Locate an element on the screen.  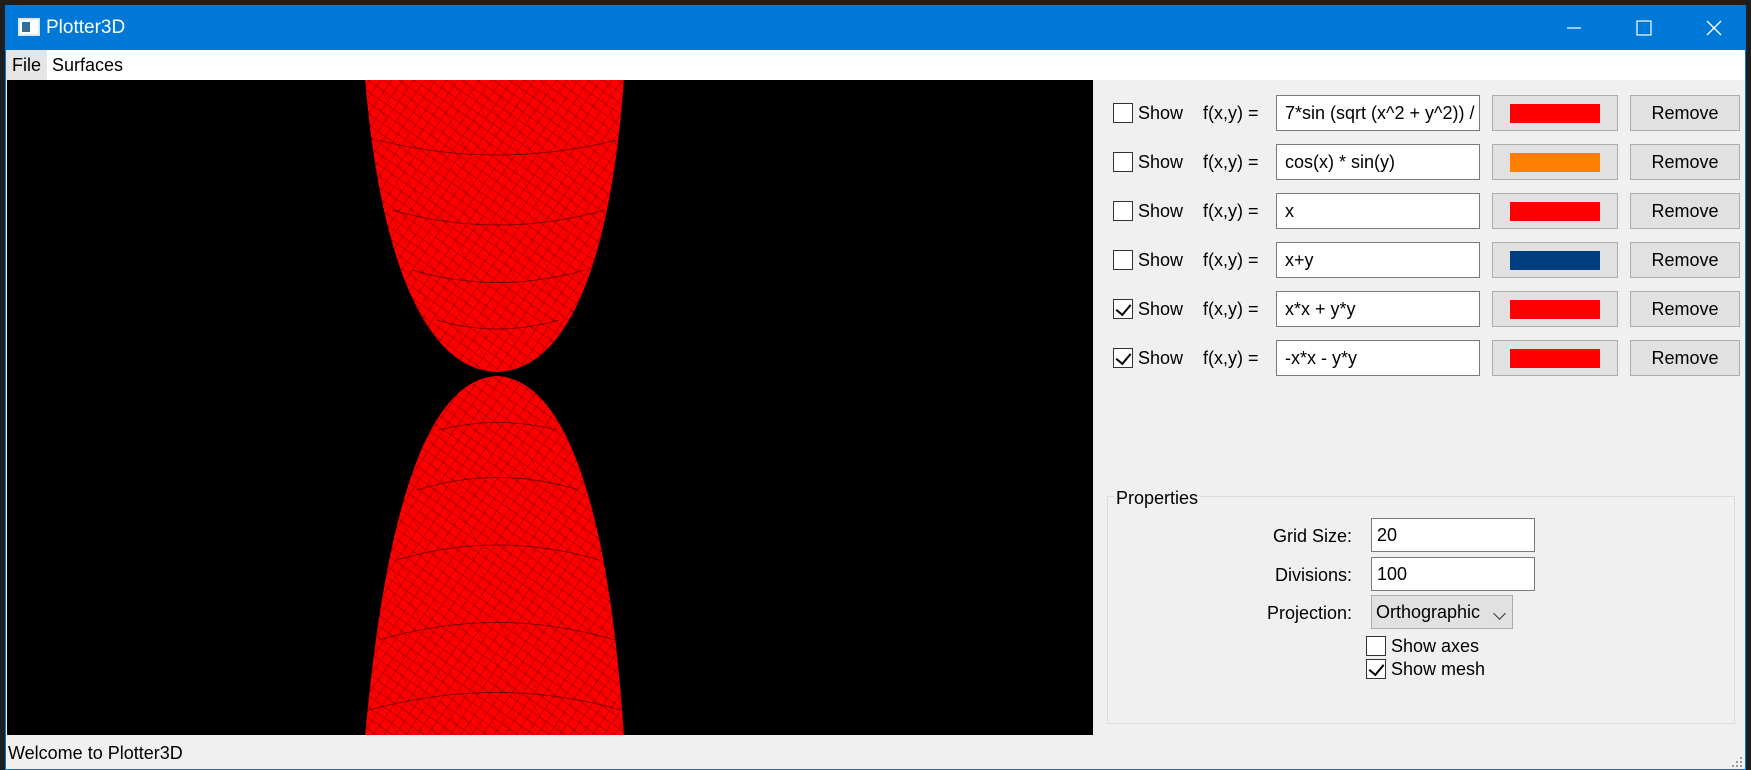
function-row: Show f(x,y) = -x*x - y*y Remove is located at coordinates (1416, 358).